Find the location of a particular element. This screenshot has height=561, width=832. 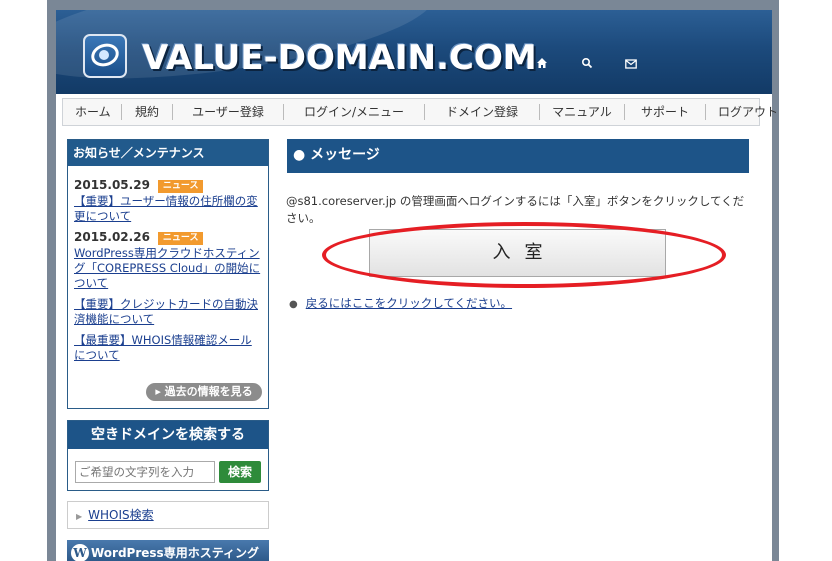

past-news-button: ▸ 過去の情報を見る is located at coordinates (204, 392).